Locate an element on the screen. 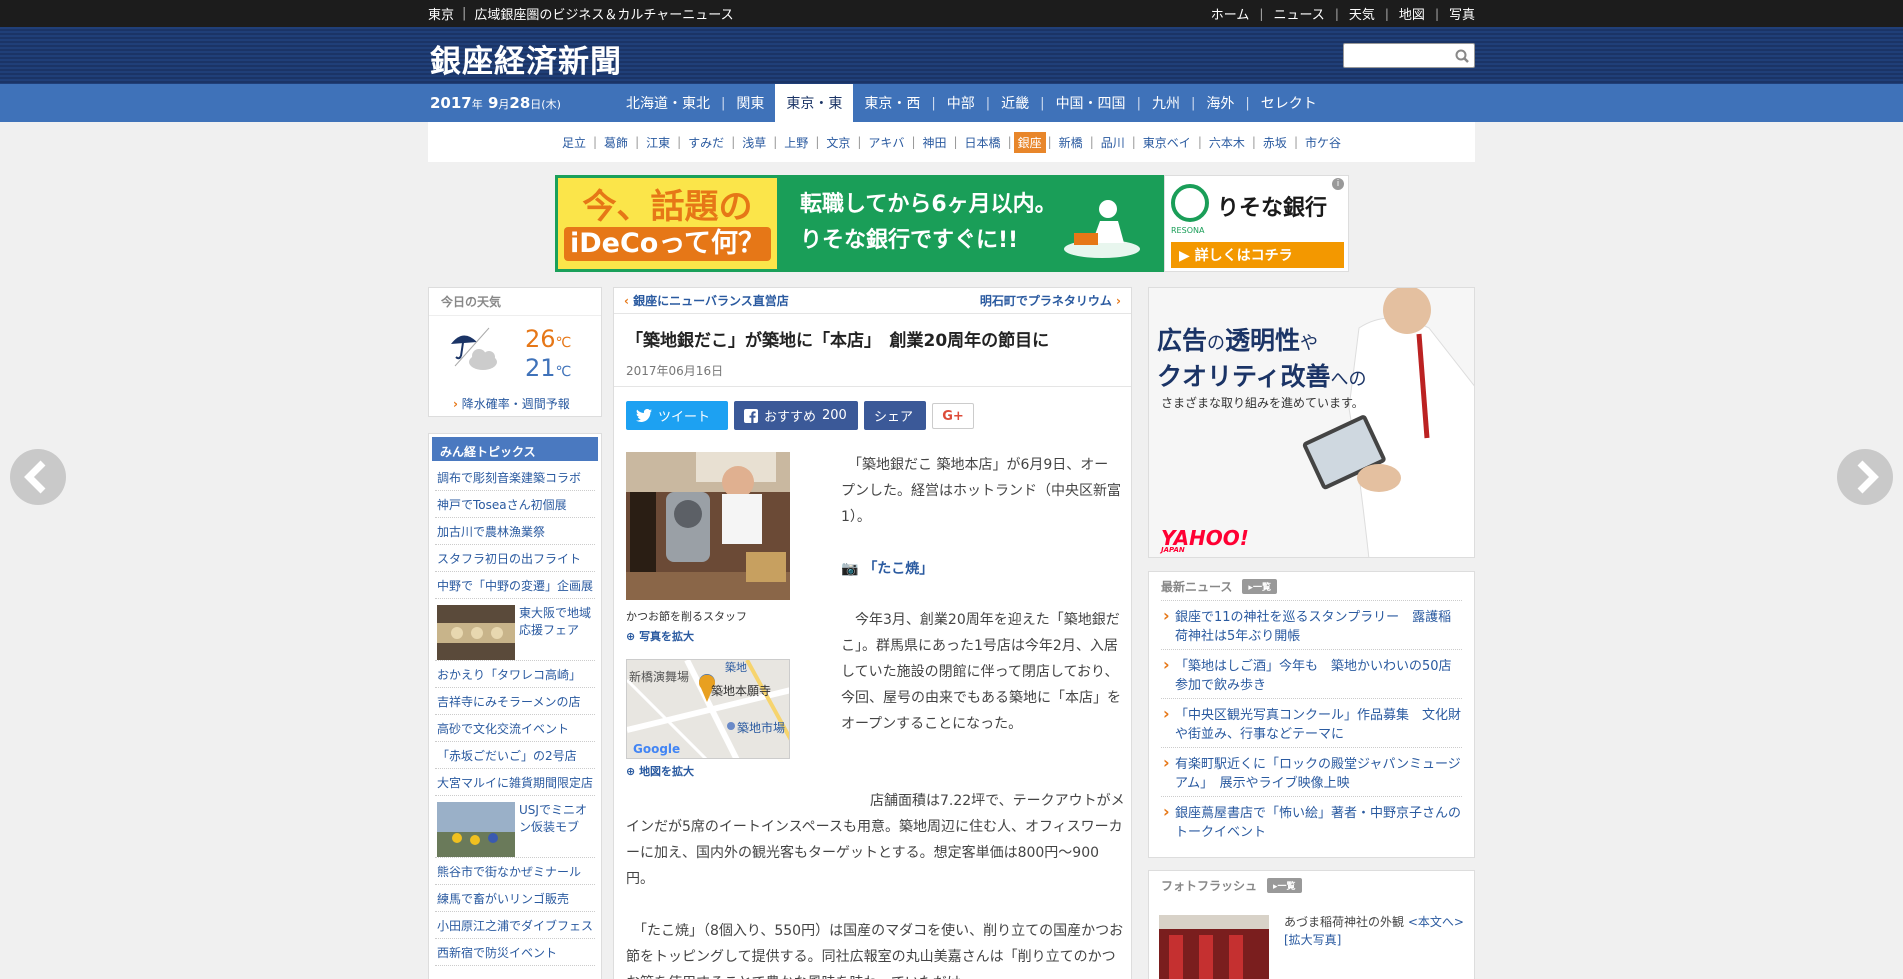 Image resolution: width=1903 pixels, height=979 pixels. photo-article-link: <本文へ> is located at coordinates (1436, 922).